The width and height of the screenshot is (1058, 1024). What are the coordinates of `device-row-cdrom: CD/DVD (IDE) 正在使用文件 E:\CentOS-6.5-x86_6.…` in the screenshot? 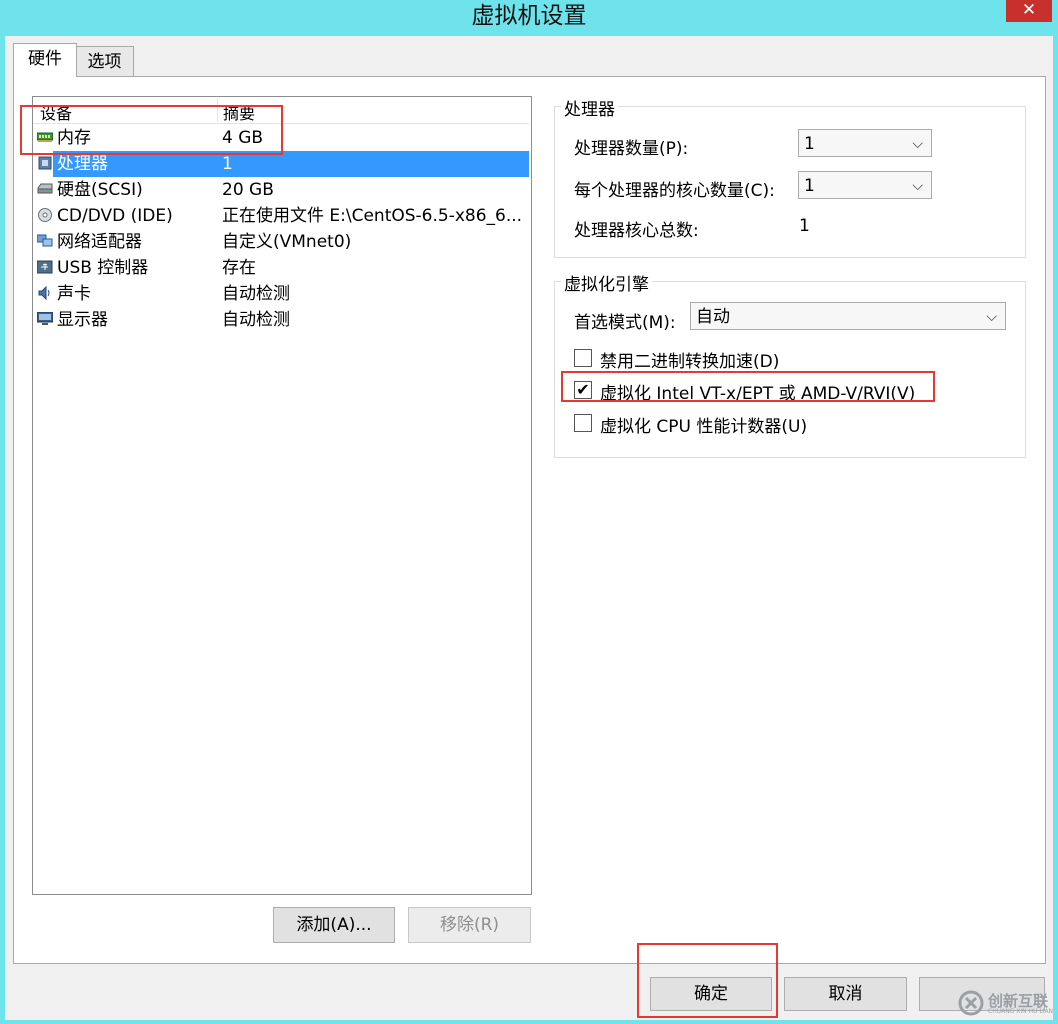 It's located at (281, 216).